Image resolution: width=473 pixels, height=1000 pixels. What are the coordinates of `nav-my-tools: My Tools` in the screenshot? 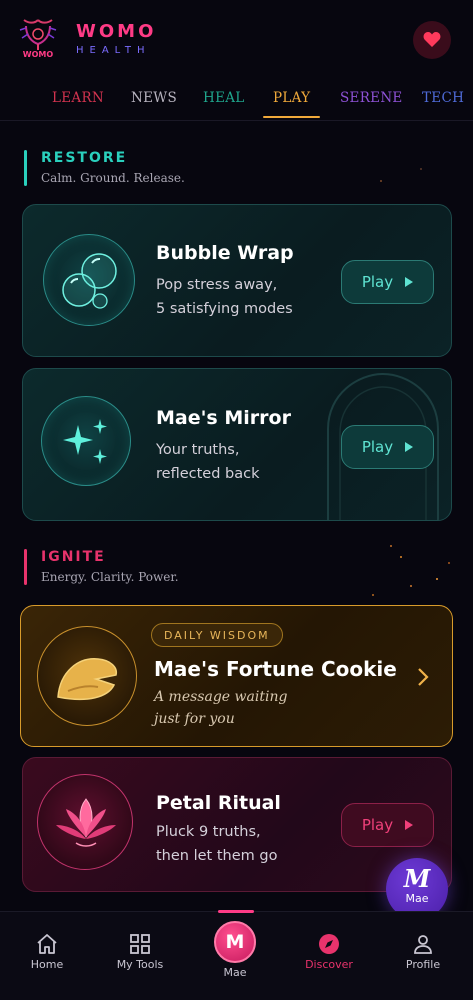 It's located at (140, 956).